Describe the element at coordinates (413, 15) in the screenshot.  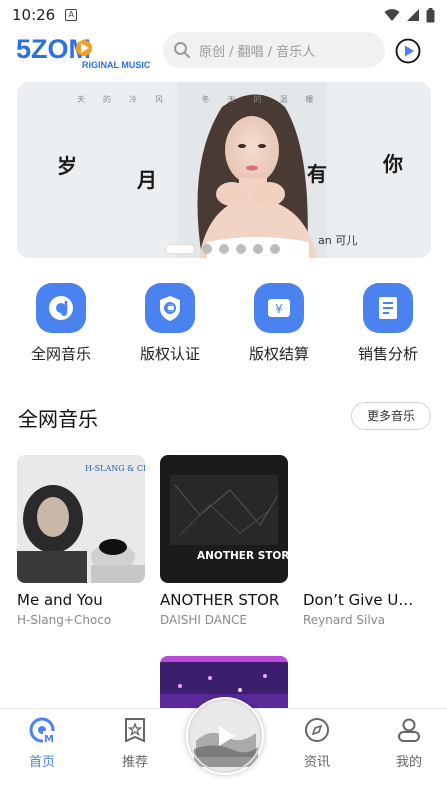
I see `signal-icon` at that location.